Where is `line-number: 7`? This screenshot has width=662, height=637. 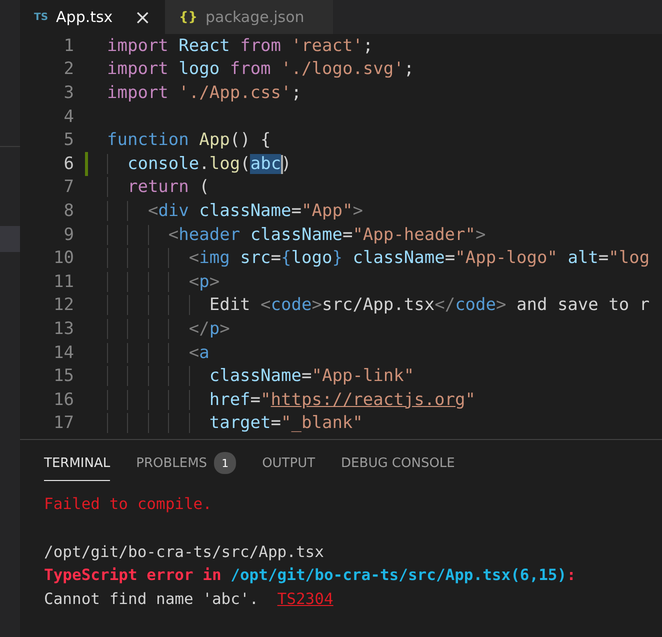 line-number: 7 is located at coordinates (68, 187).